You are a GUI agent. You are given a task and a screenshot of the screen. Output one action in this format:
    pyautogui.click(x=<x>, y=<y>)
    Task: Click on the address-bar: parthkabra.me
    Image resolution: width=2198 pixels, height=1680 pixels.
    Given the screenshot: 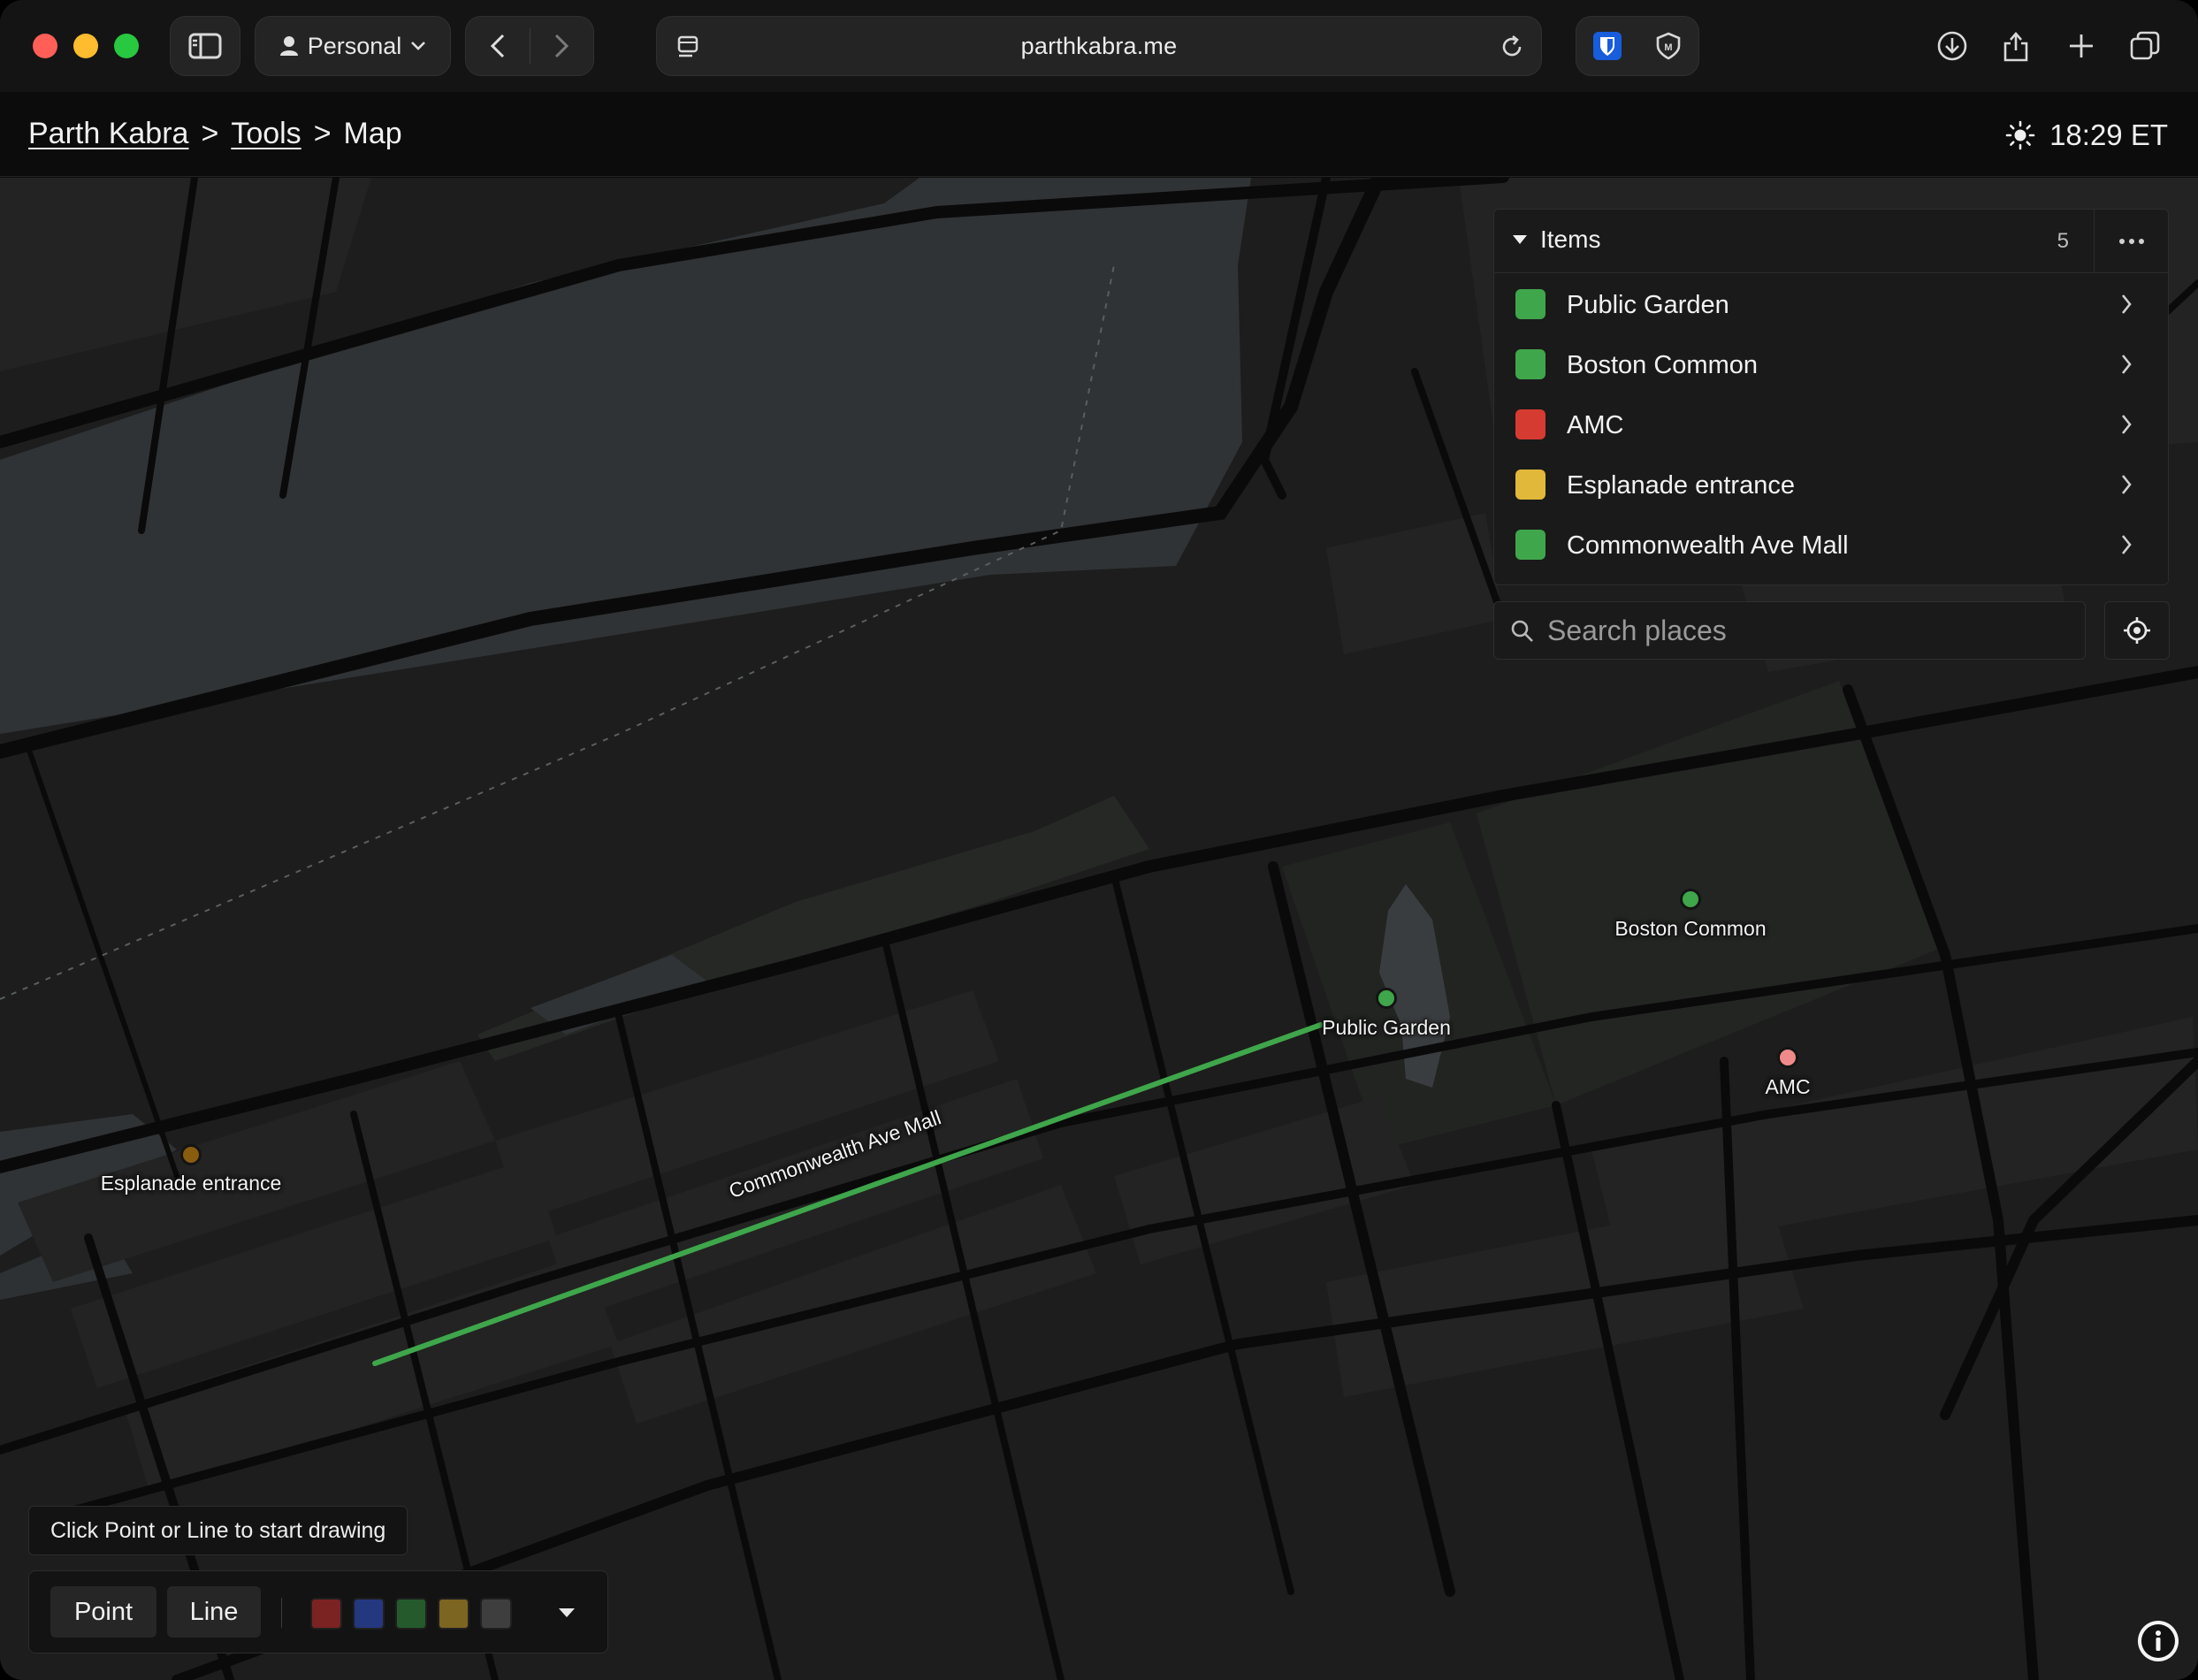 What is the action you would take?
    pyautogui.click(x=1099, y=46)
    